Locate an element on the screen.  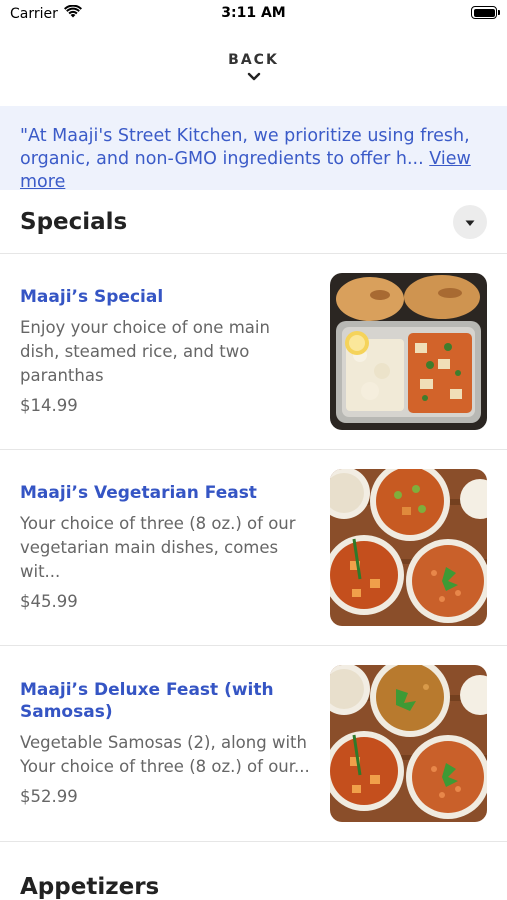
appetizers-section-header: Appetizers is located at coordinates (253, 871).